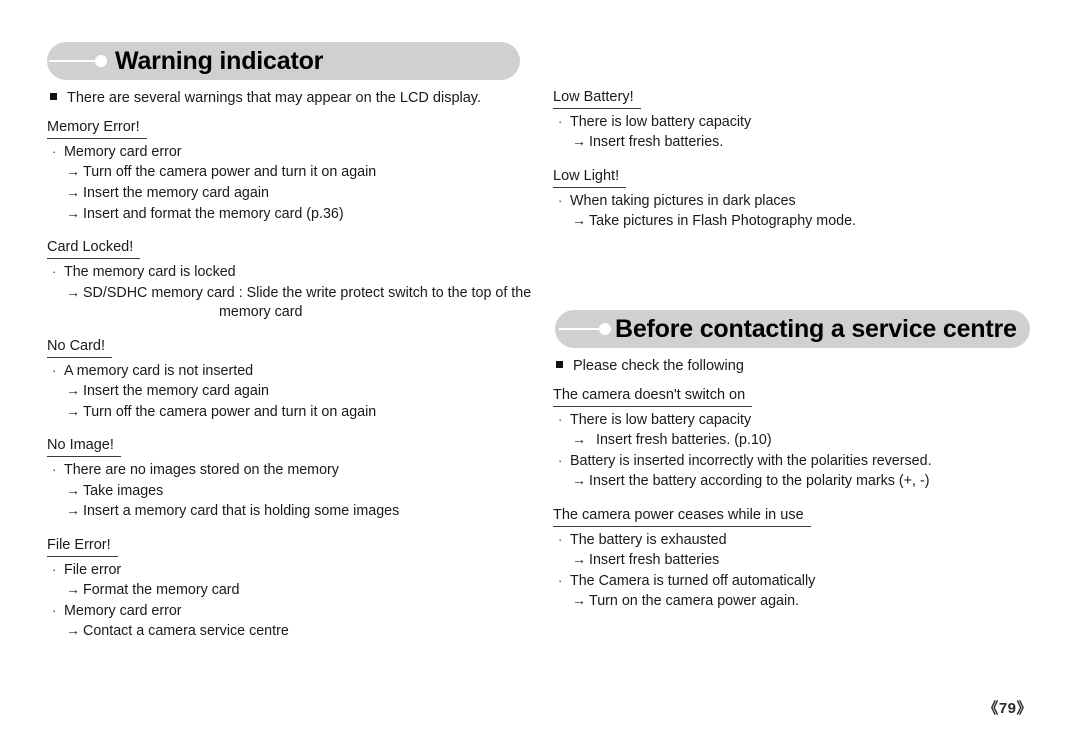 The width and height of the screenshot is (1080, 746). What do you see at coordinates (150, 272) in the screenshot?
I see `list-item-label: The memory card is locked` at bounding box center [150, 272].